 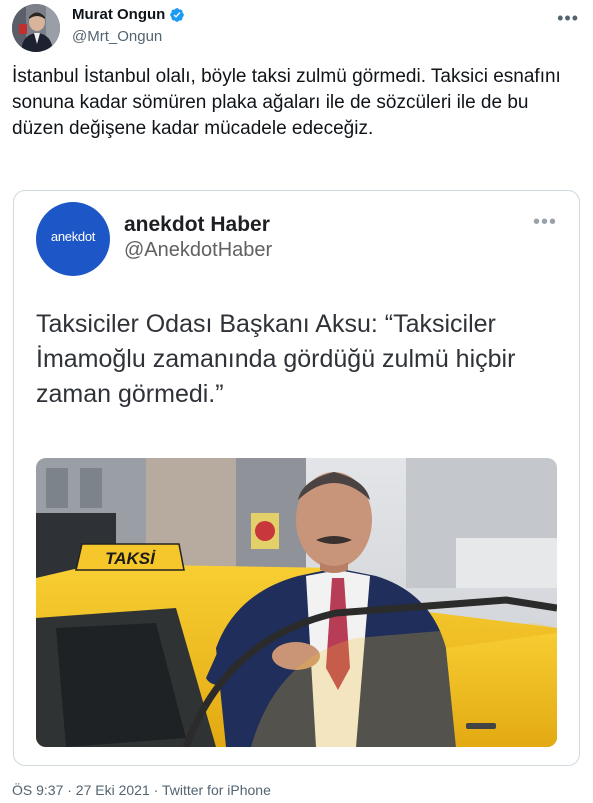 What do you see at coordinates (197, 225) in the screenshot?
I see `quoted-author-name: anekdot Haber` at bounding box center [197, 225].